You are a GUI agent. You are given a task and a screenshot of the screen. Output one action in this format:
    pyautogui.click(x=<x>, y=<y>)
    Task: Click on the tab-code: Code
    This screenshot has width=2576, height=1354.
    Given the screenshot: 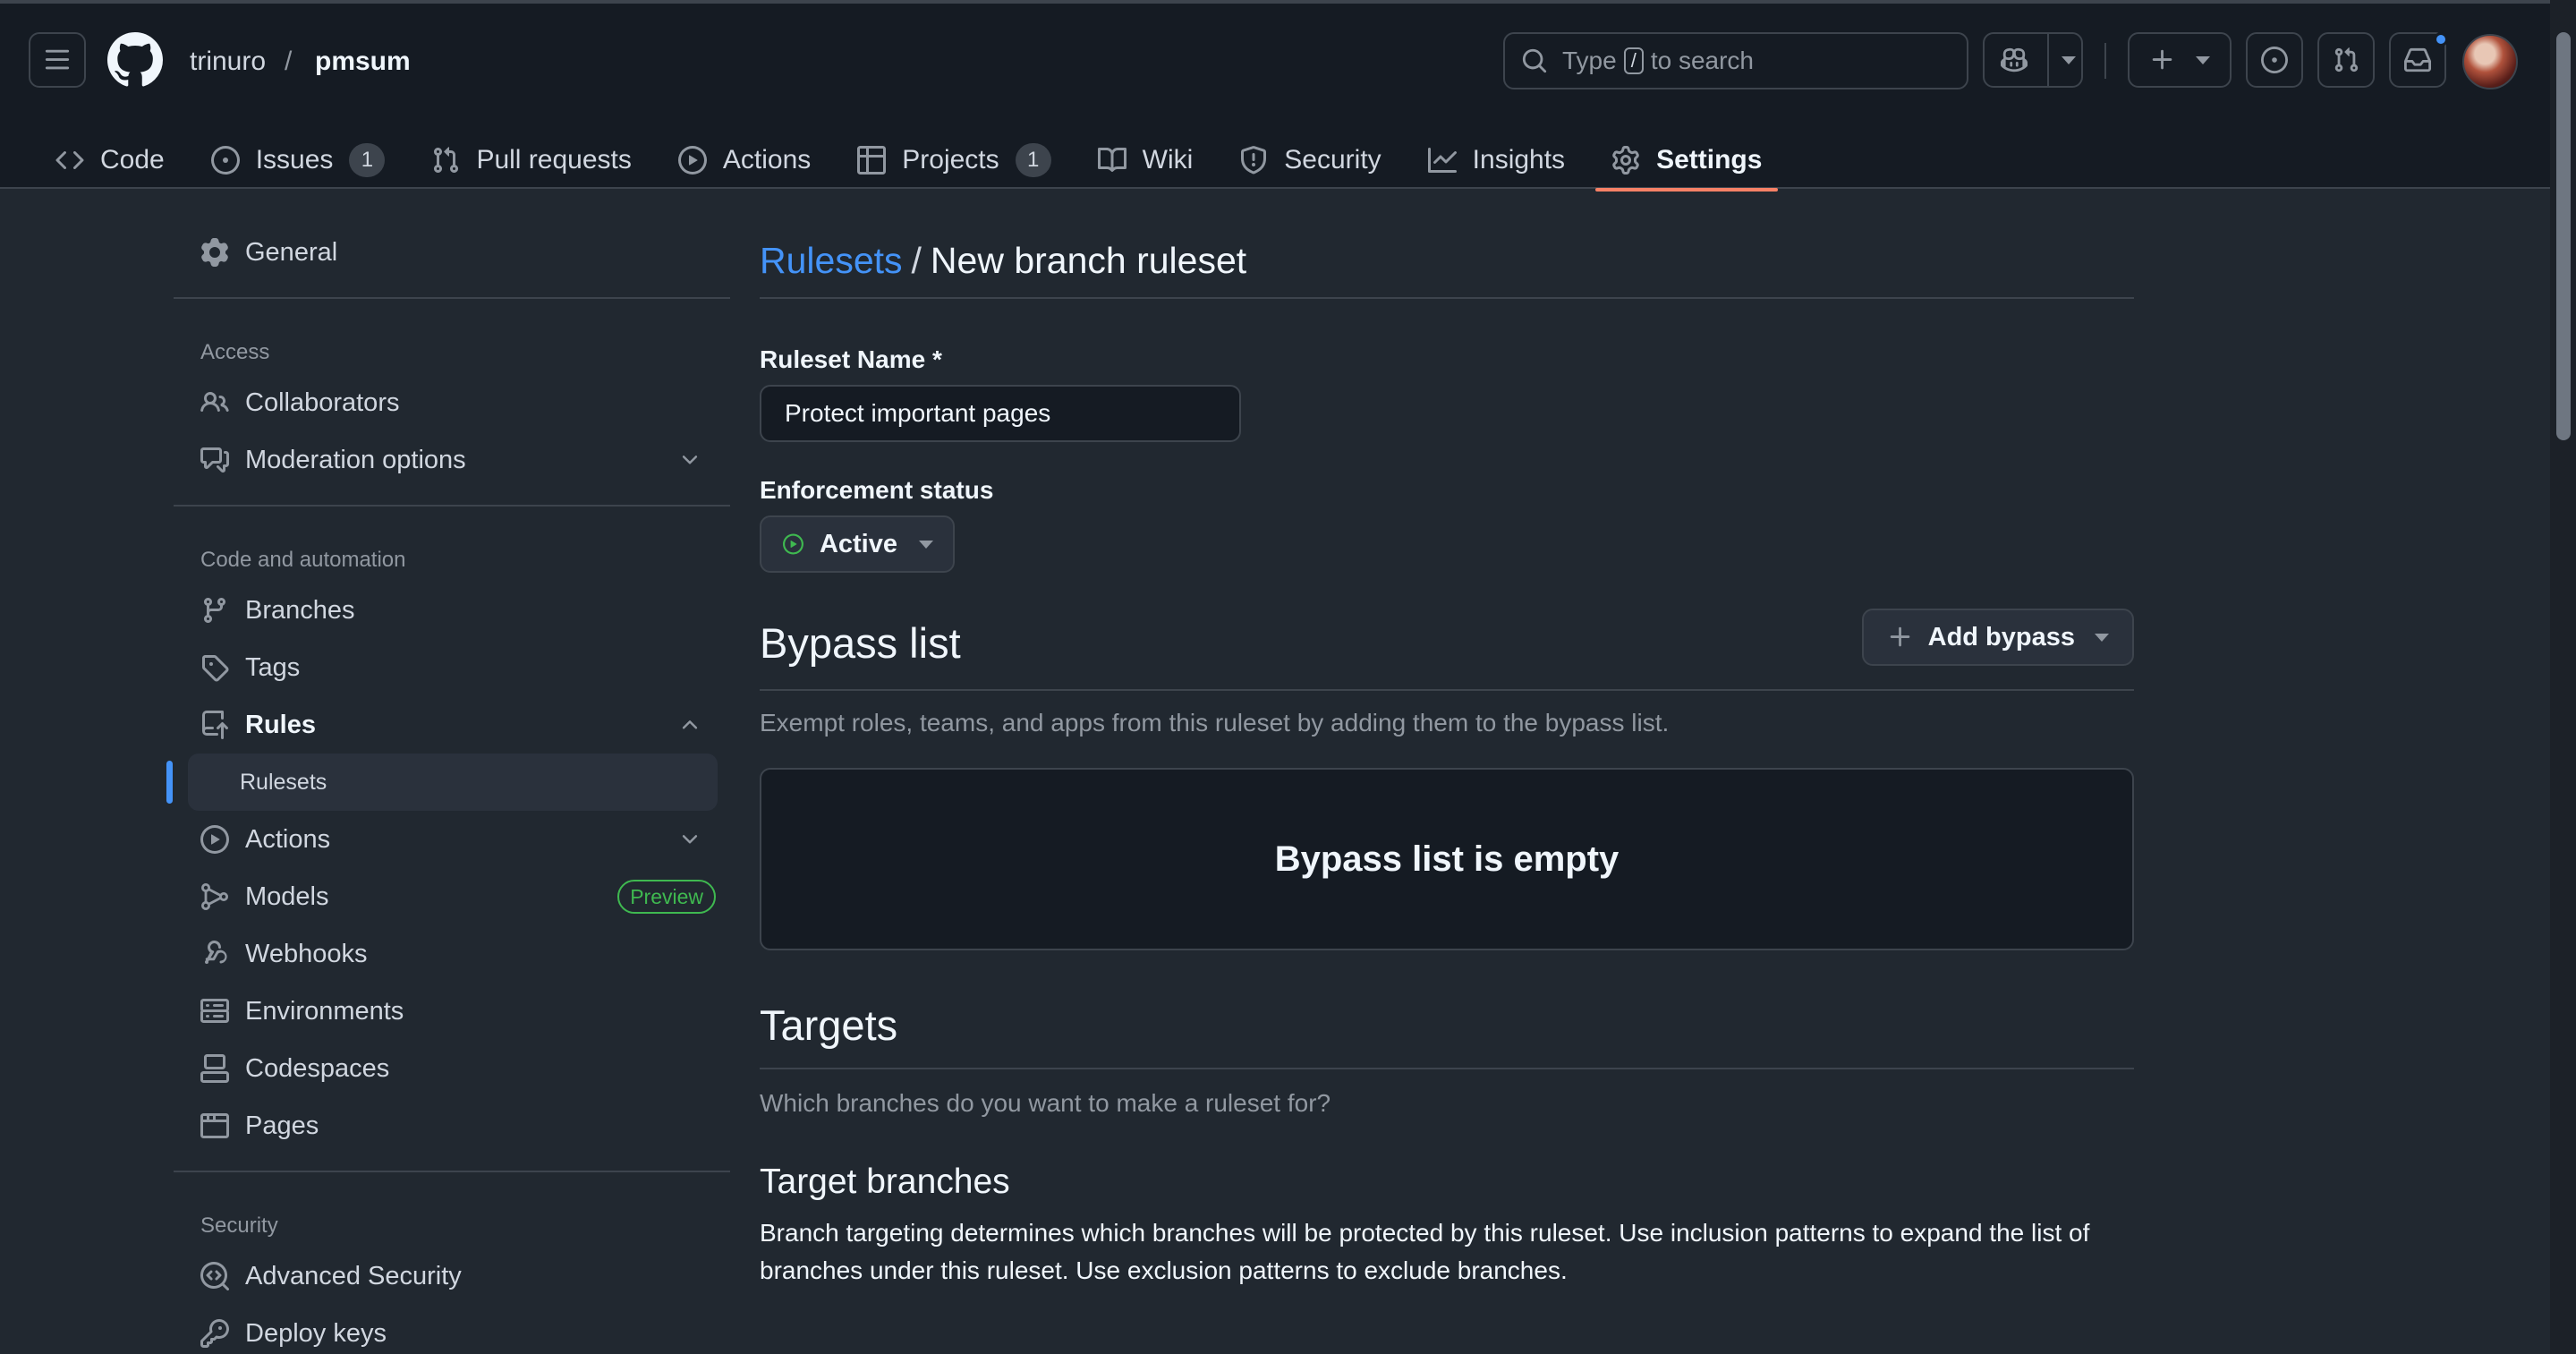 What is the action you would take?
    pyautogui.click(x=110, y=160)
    